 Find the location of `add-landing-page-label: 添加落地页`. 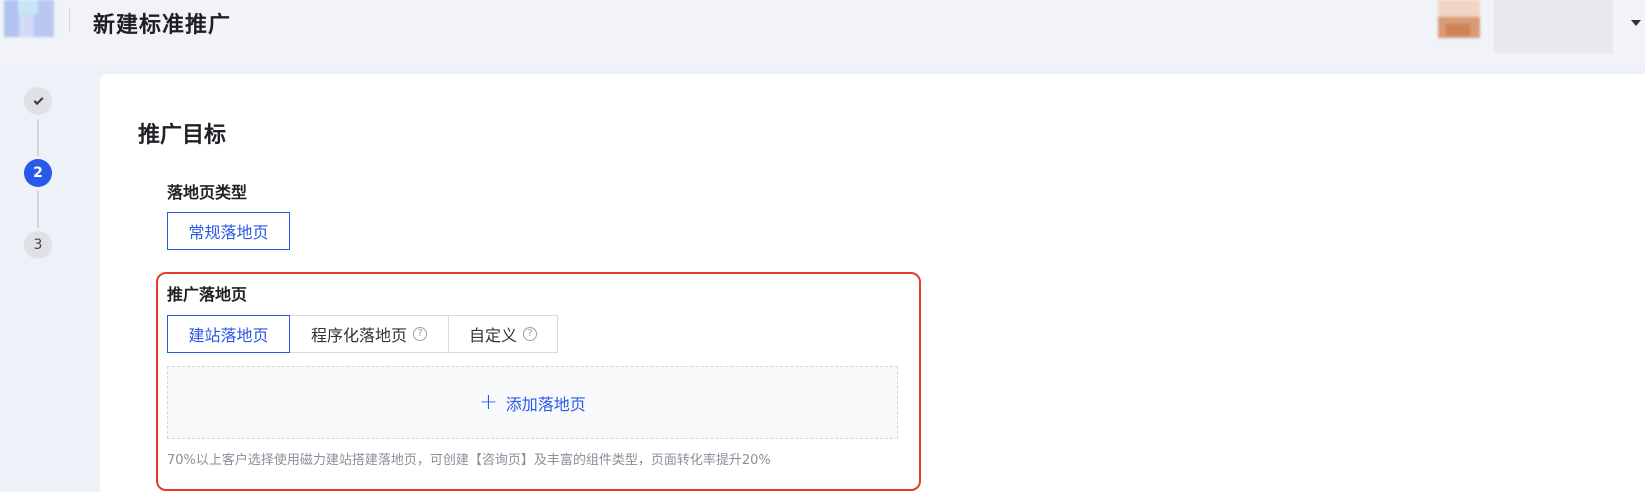

add-landing-page-label: 添加落地页 is located at coordinates (545, 404).